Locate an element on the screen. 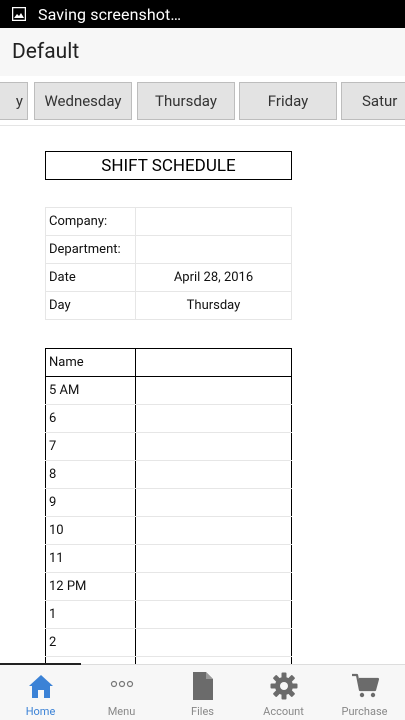 Image resolution: width=405 pixels, height=720 pixels. tab-thursday: Thursday is located at coordinates (186, 101).